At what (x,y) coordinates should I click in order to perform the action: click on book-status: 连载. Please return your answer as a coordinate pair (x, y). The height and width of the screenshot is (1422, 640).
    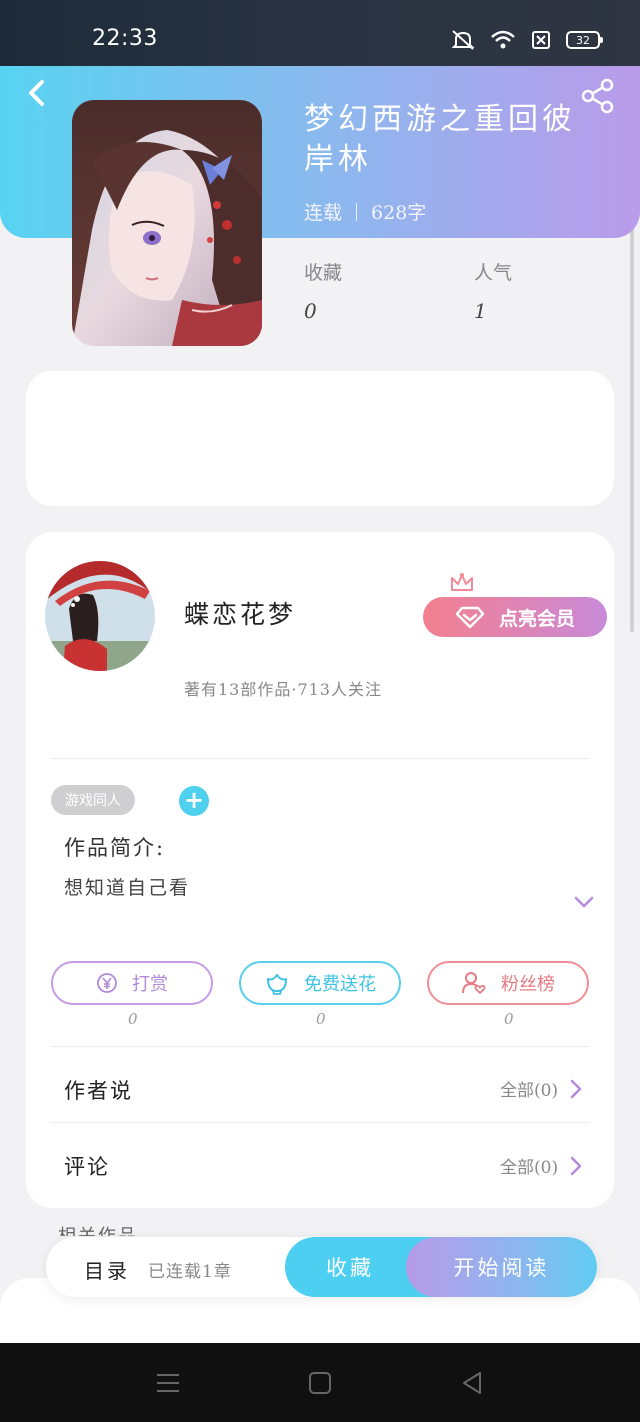
    Looking at the image, I should click on (323, 213).